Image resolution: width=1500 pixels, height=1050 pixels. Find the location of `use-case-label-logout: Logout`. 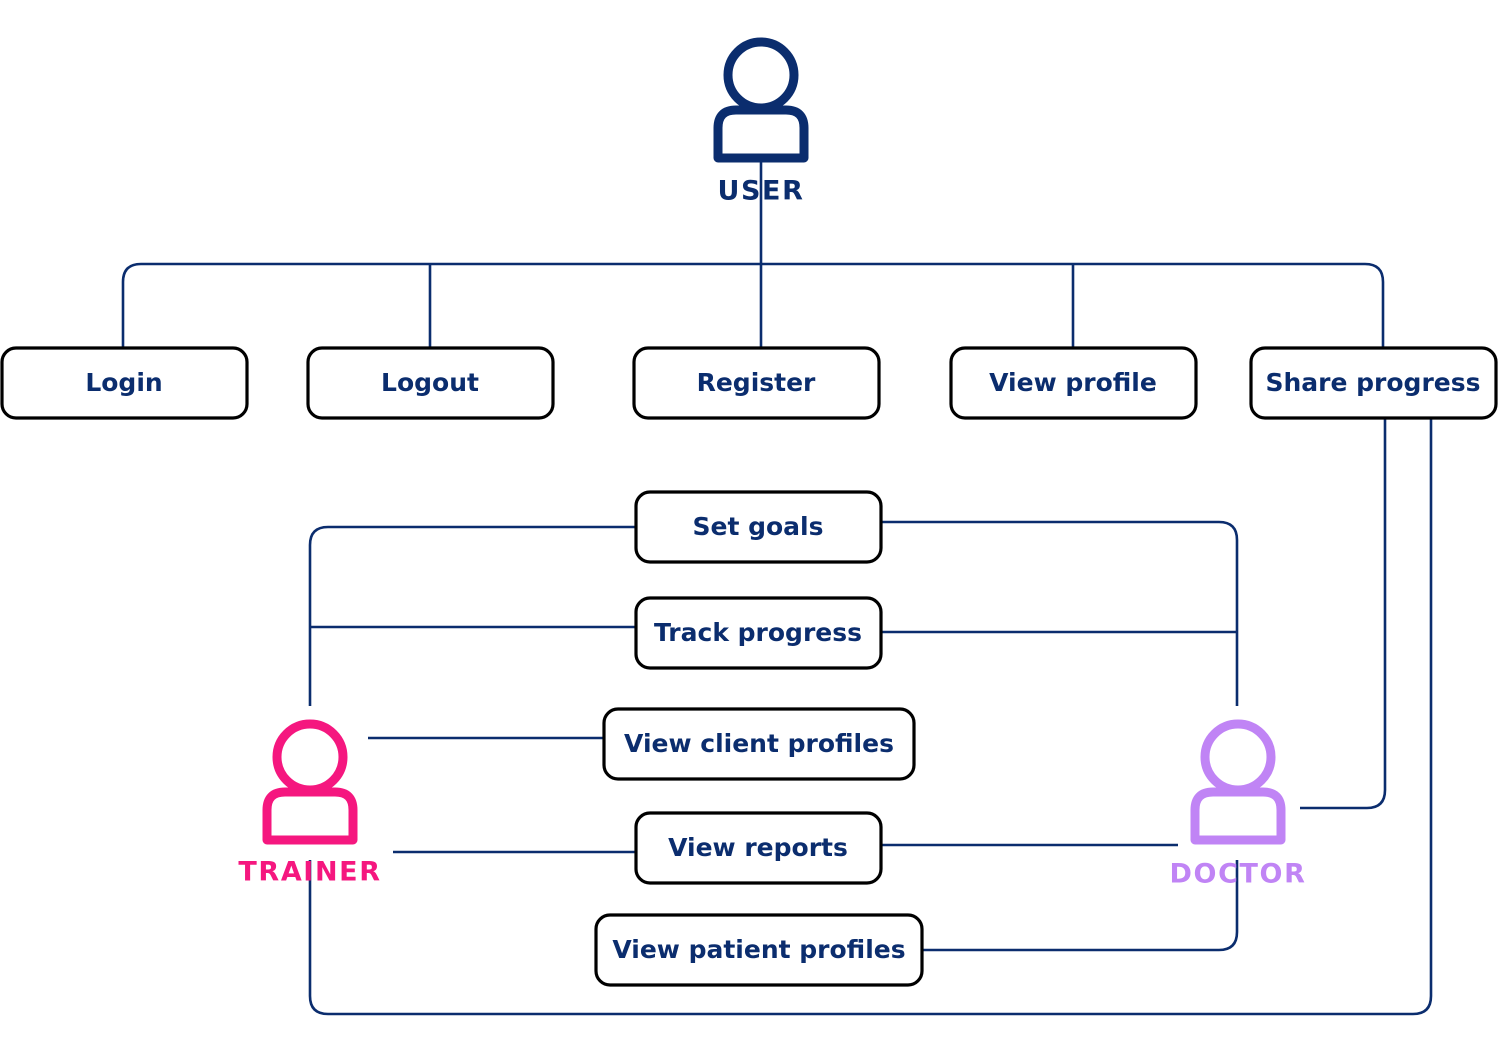

use-case-label-logout: Logout is located at coordinates (430, 382).